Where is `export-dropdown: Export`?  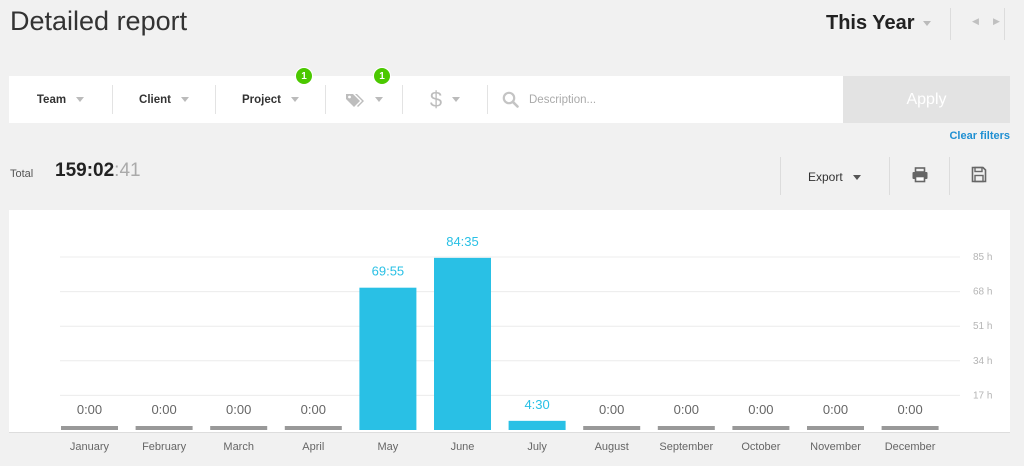
export-dropdown: Export is located at coordinates (834, 177).